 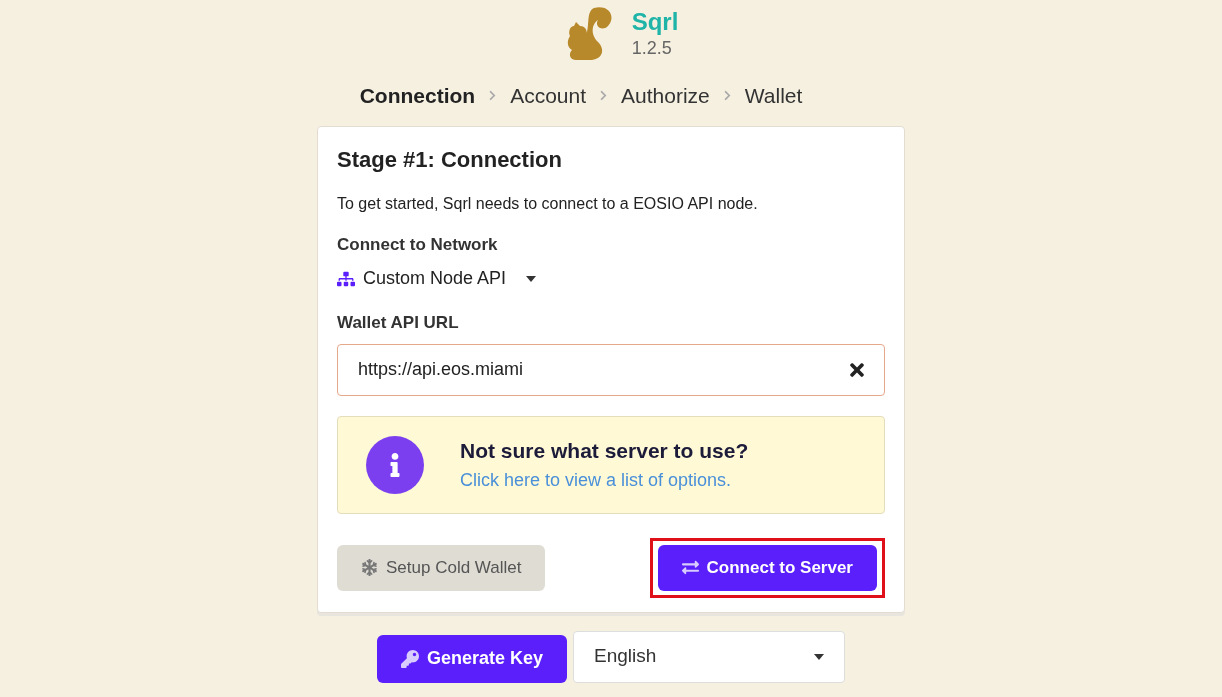 What do you see at coordinates (773, 96) in the screenshot?
I see `step-label: Wallet` at bounding box center [773, 96].